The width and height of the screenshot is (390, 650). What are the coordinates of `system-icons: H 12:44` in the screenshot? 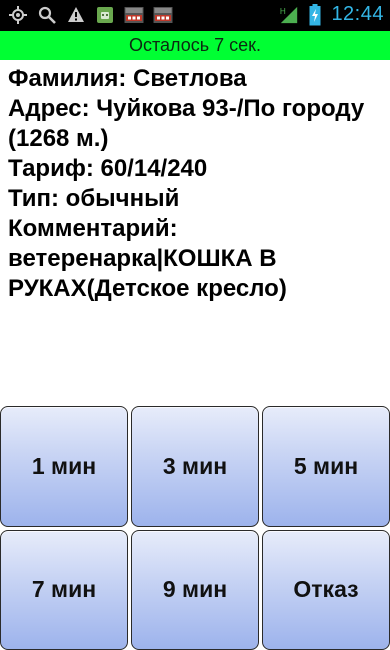 It's located at (331, 14).